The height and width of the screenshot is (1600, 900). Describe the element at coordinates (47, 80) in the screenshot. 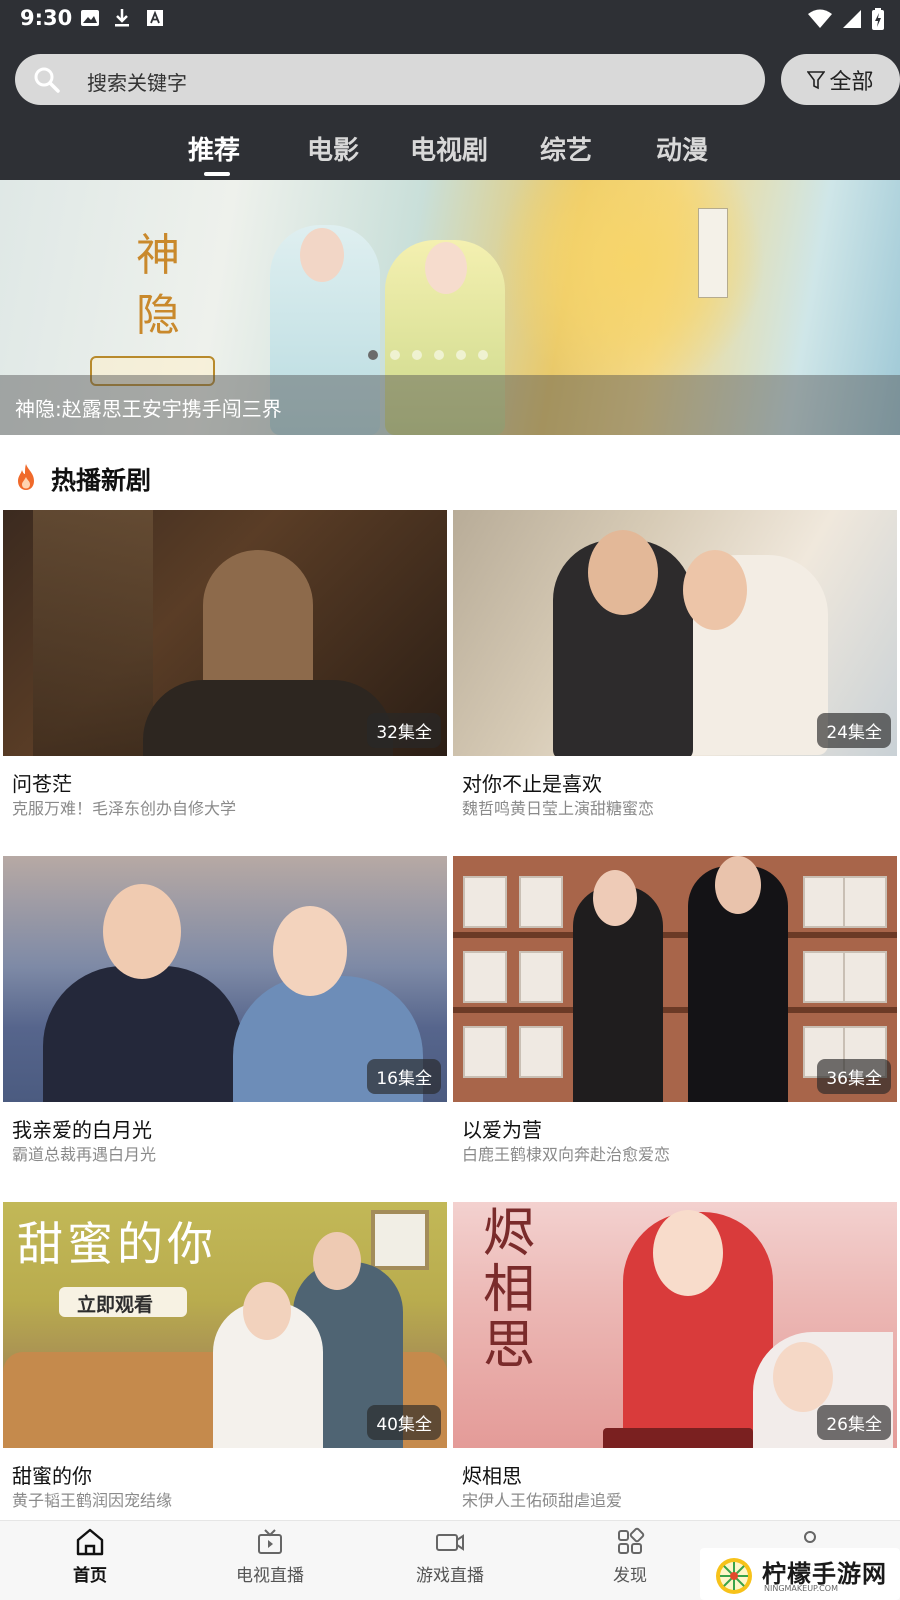

I see `search-icon` at that location.